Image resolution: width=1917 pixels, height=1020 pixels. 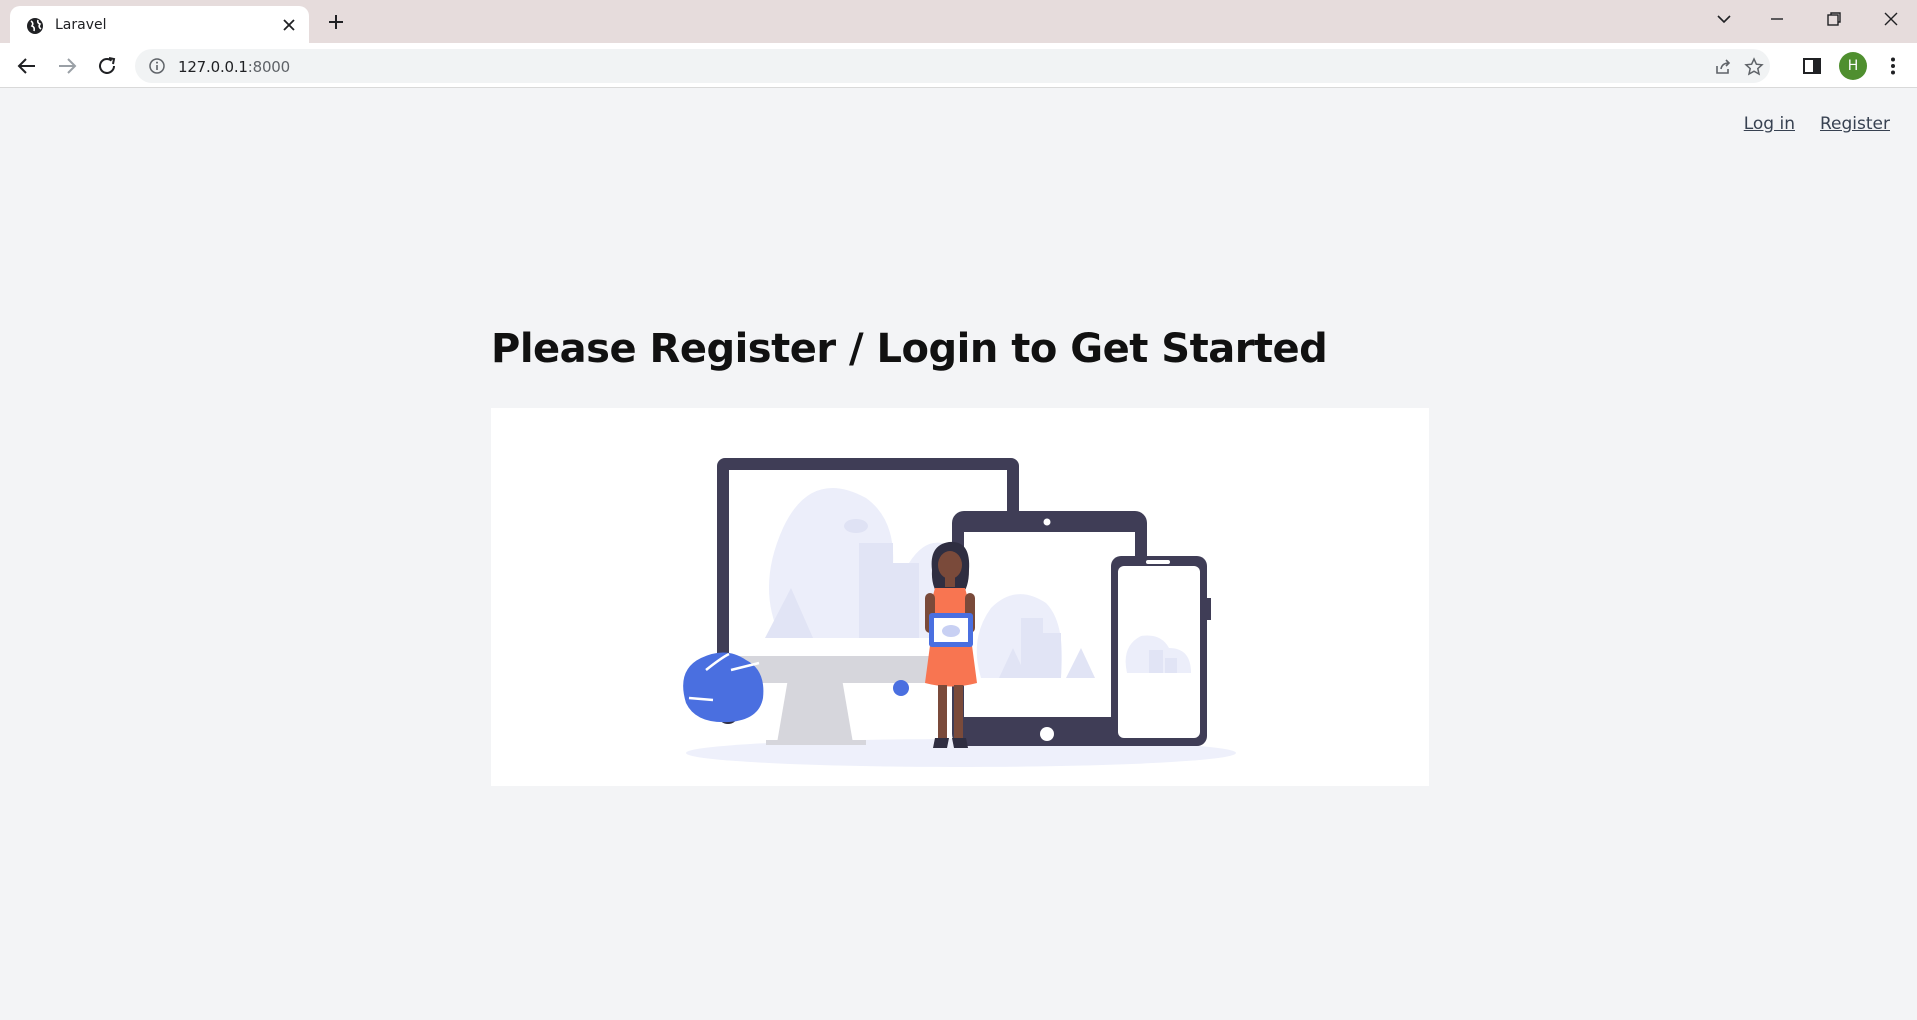 I want to click on url-port: :8000, so click(x=268, y=67).